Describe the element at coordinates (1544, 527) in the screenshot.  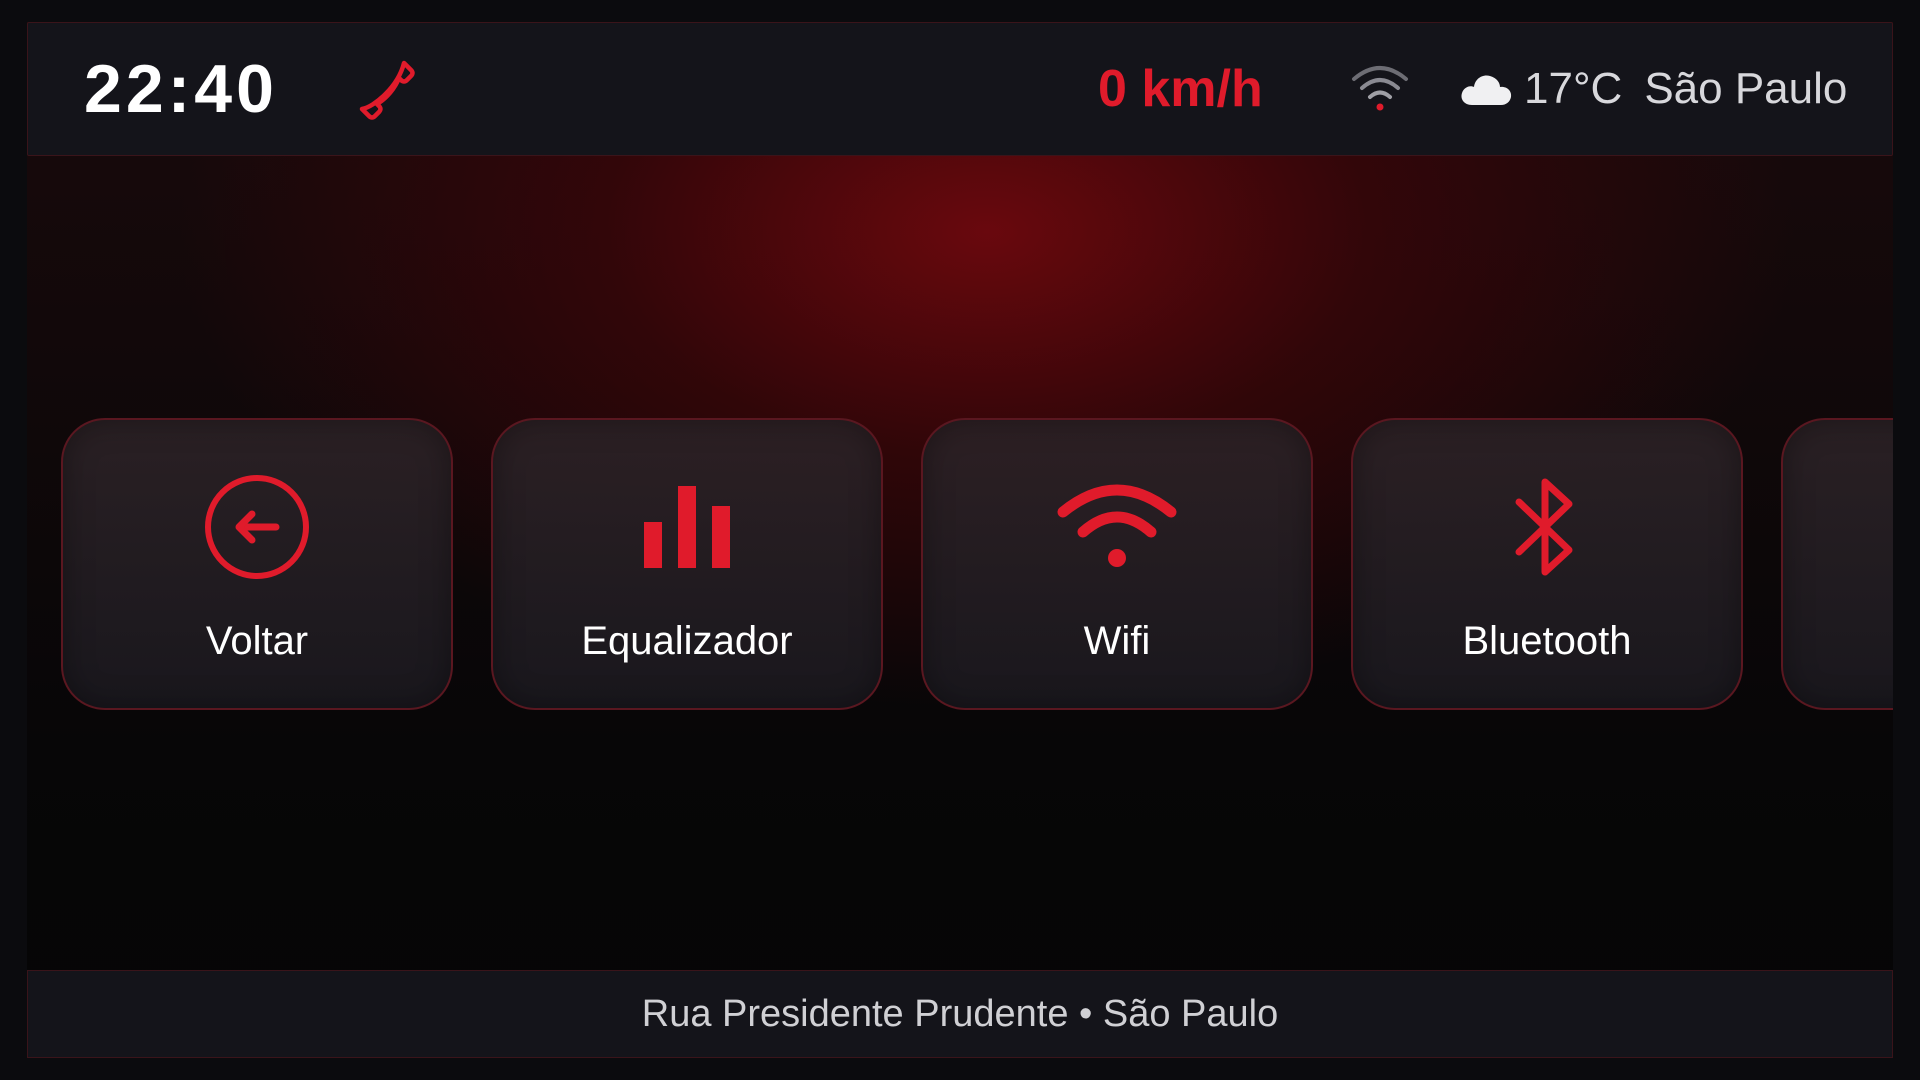
I see `bluetooth-icon` at that location.